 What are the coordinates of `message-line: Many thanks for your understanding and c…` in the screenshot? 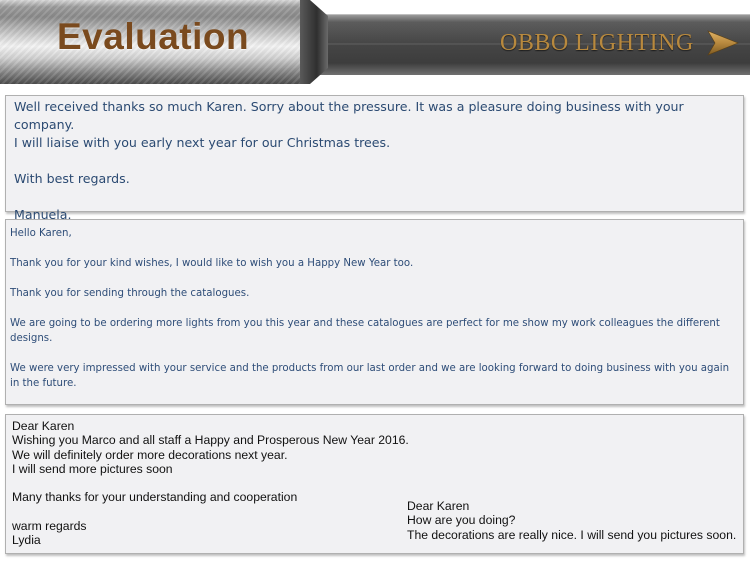 It's located at (155, 497).